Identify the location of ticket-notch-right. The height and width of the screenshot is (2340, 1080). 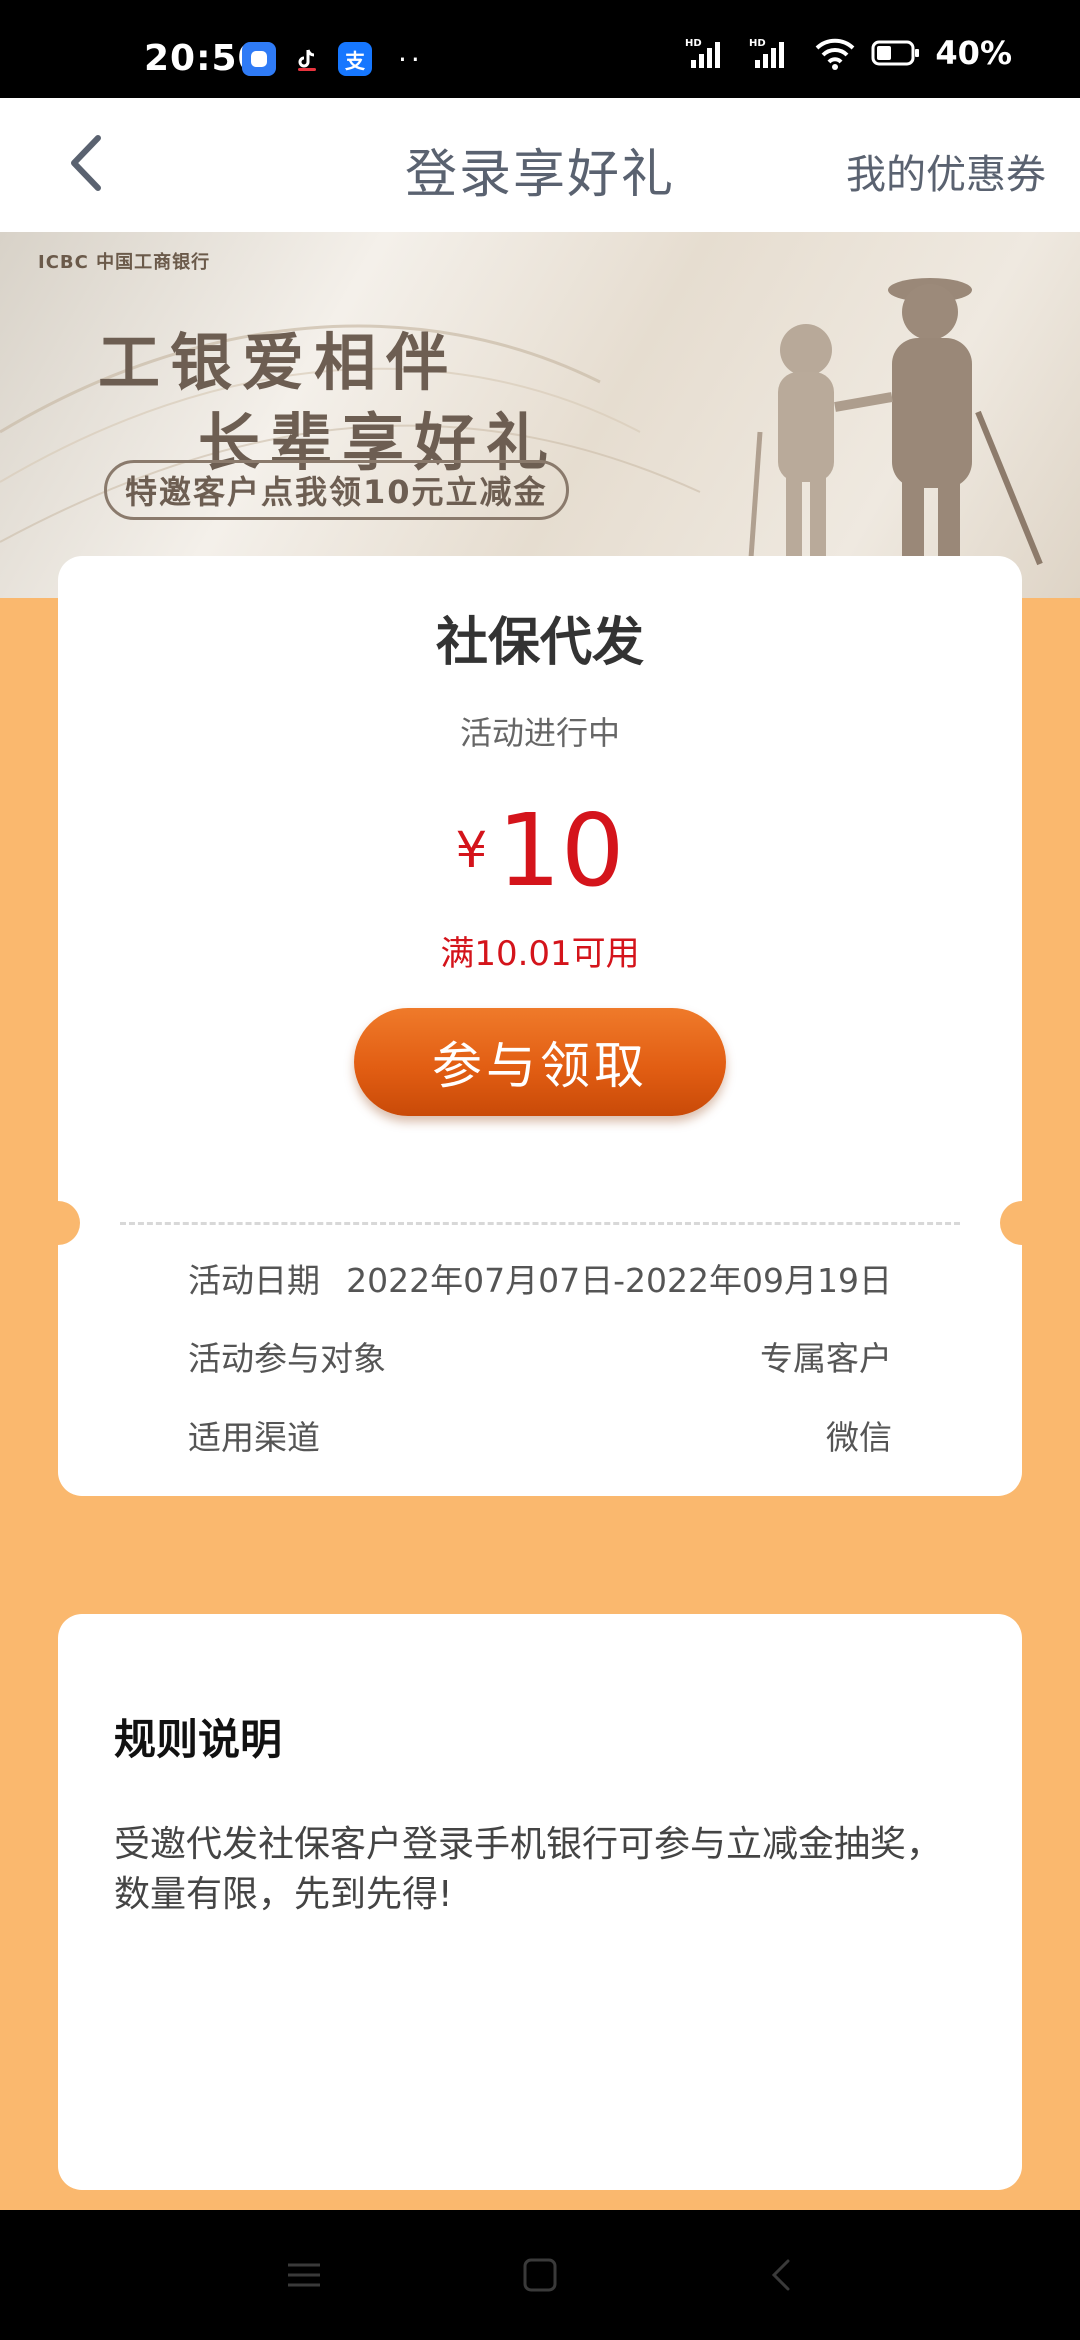
(1022, 1223).